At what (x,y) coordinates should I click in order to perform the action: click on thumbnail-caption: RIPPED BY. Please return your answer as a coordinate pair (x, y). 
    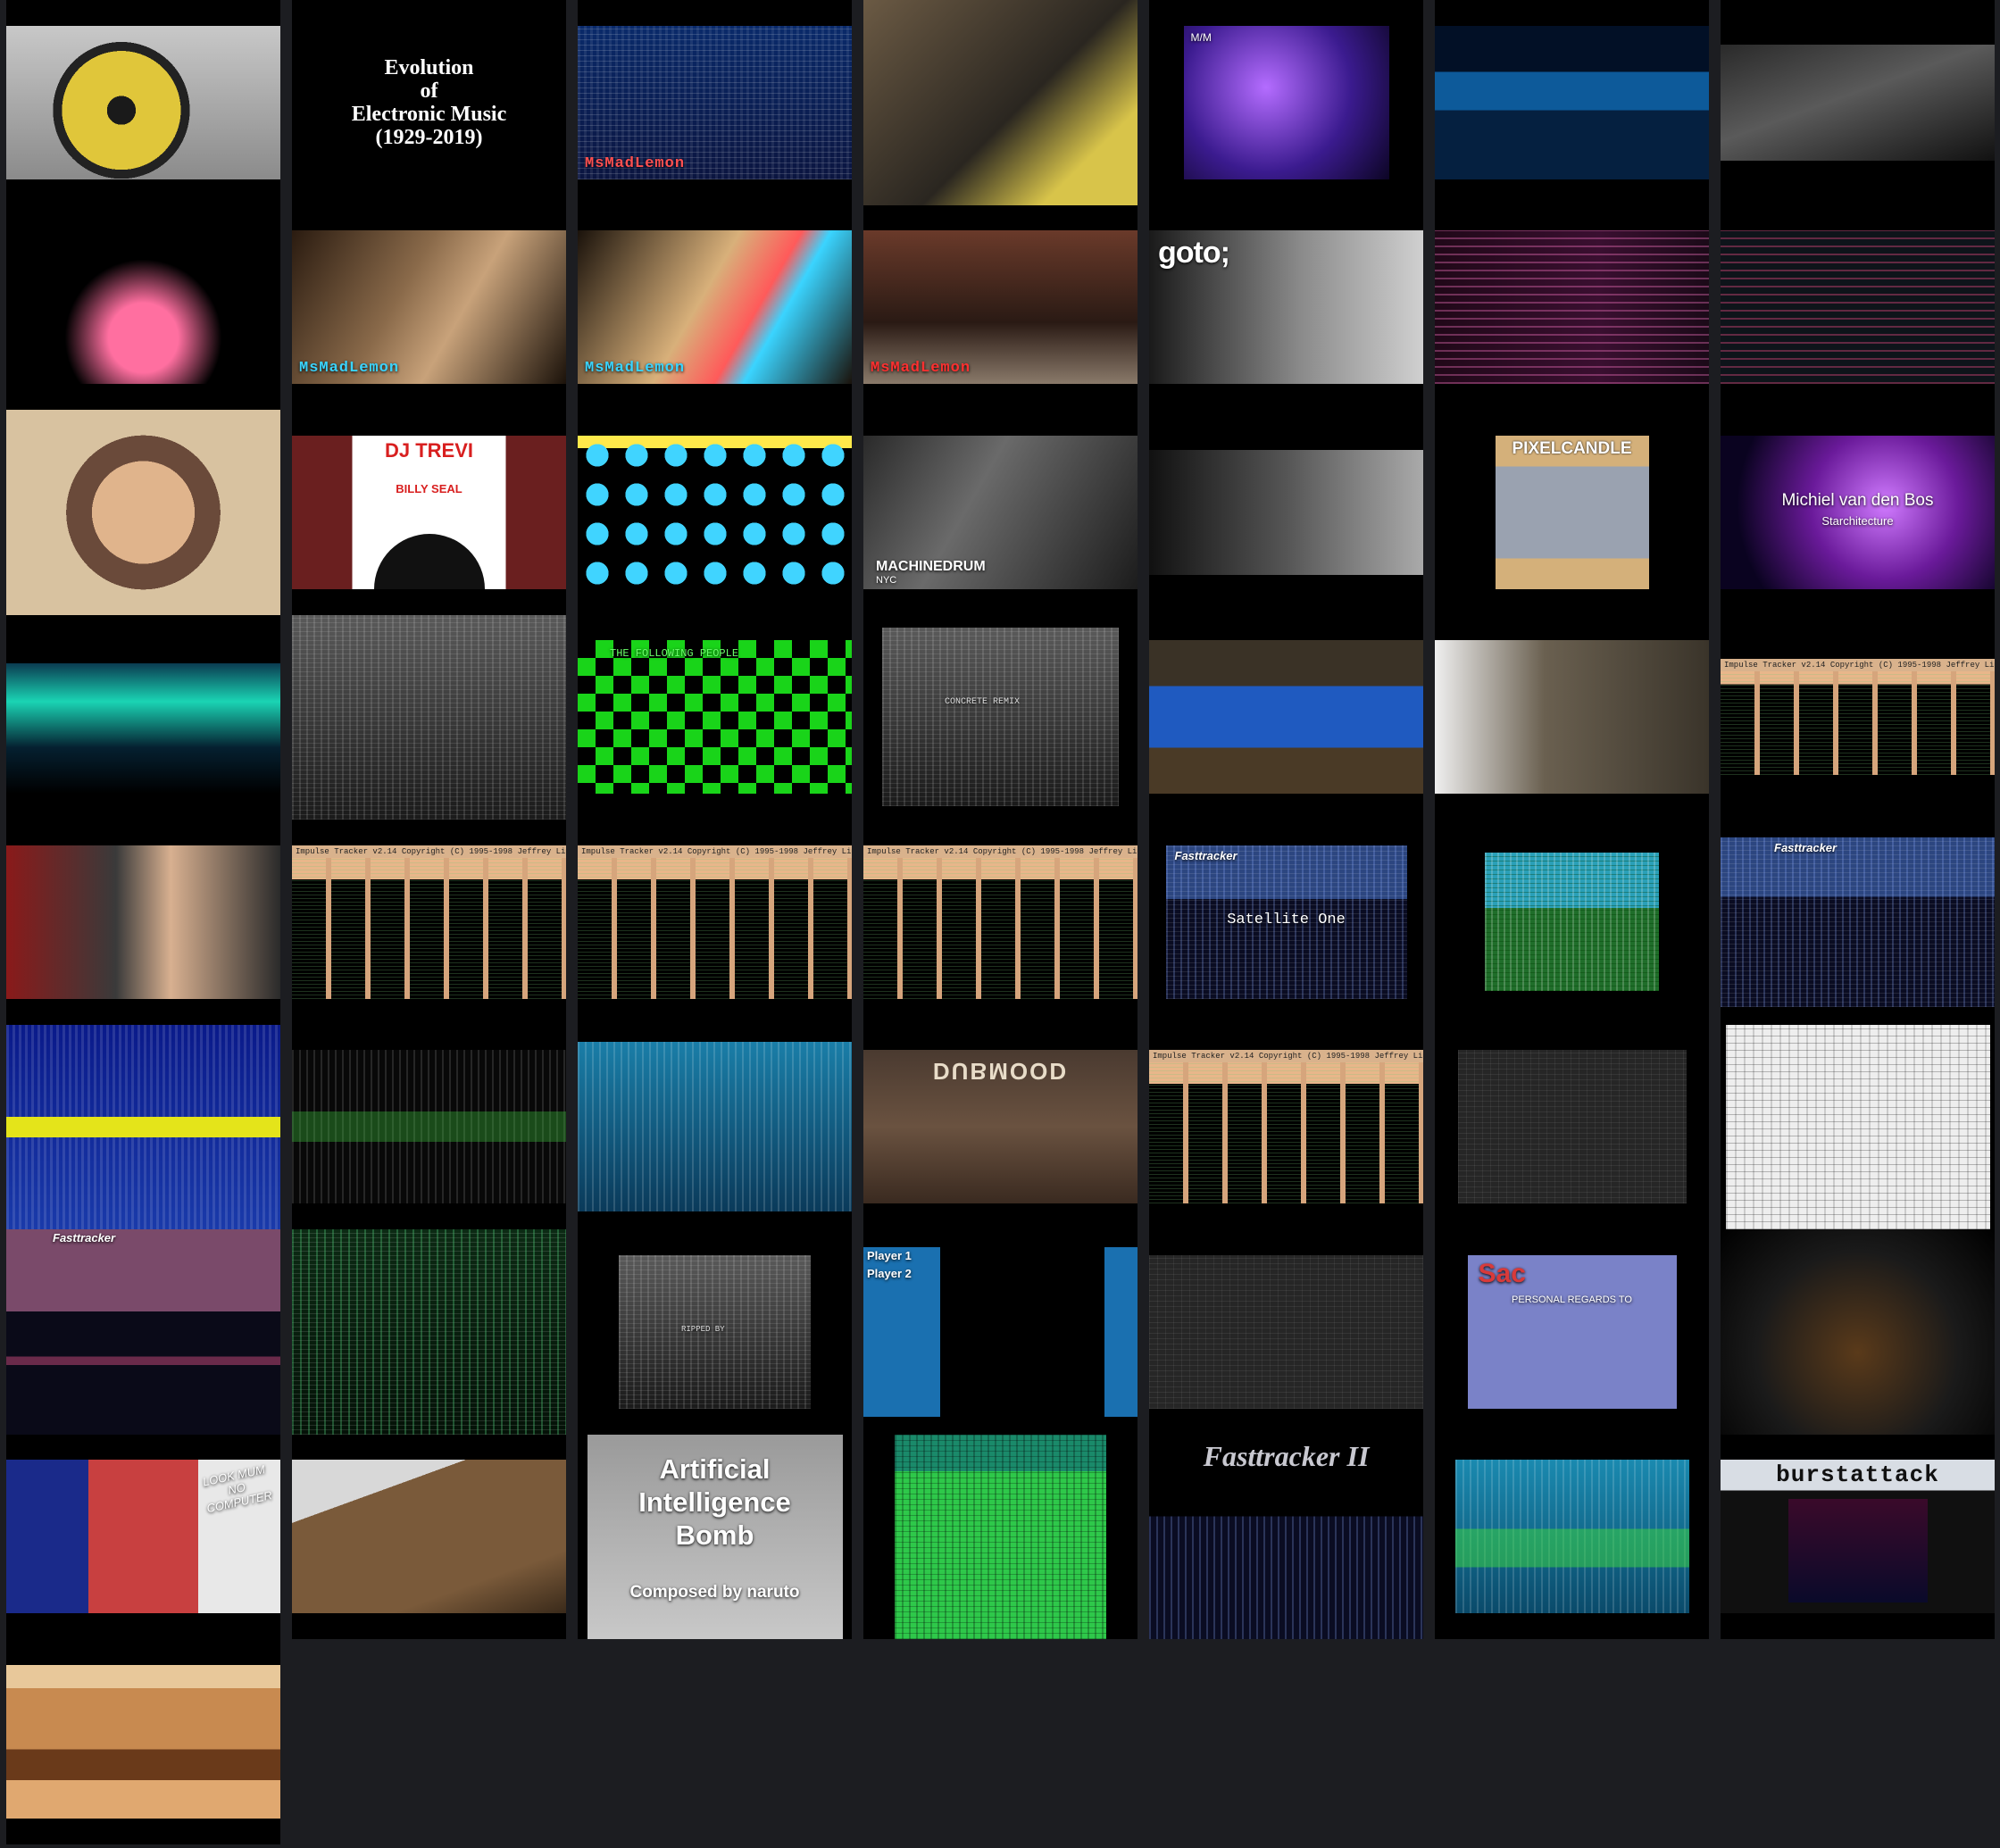
    Looking at the image, I should click on (703, 1329).